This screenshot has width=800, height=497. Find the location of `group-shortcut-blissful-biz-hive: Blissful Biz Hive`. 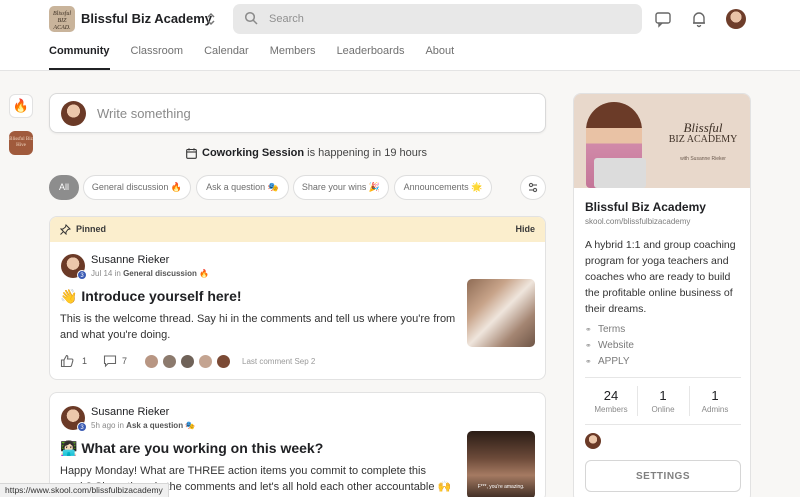

group-shortcut-blissful-biz-hive: Blissful Biz Hive is located at coordinates (21, 143).